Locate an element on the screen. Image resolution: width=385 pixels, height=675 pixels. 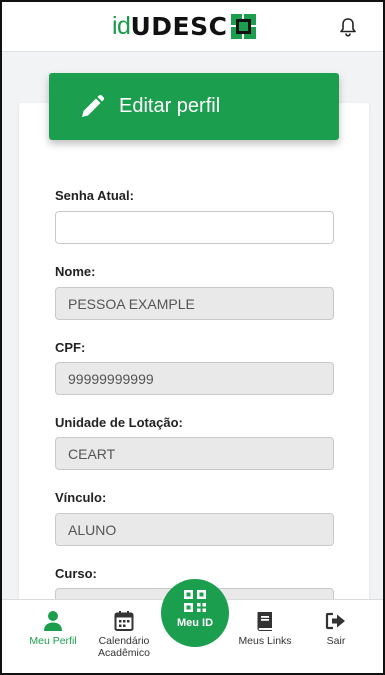
vinculo-label: Vínculo: is located at coordinates (81, 497).